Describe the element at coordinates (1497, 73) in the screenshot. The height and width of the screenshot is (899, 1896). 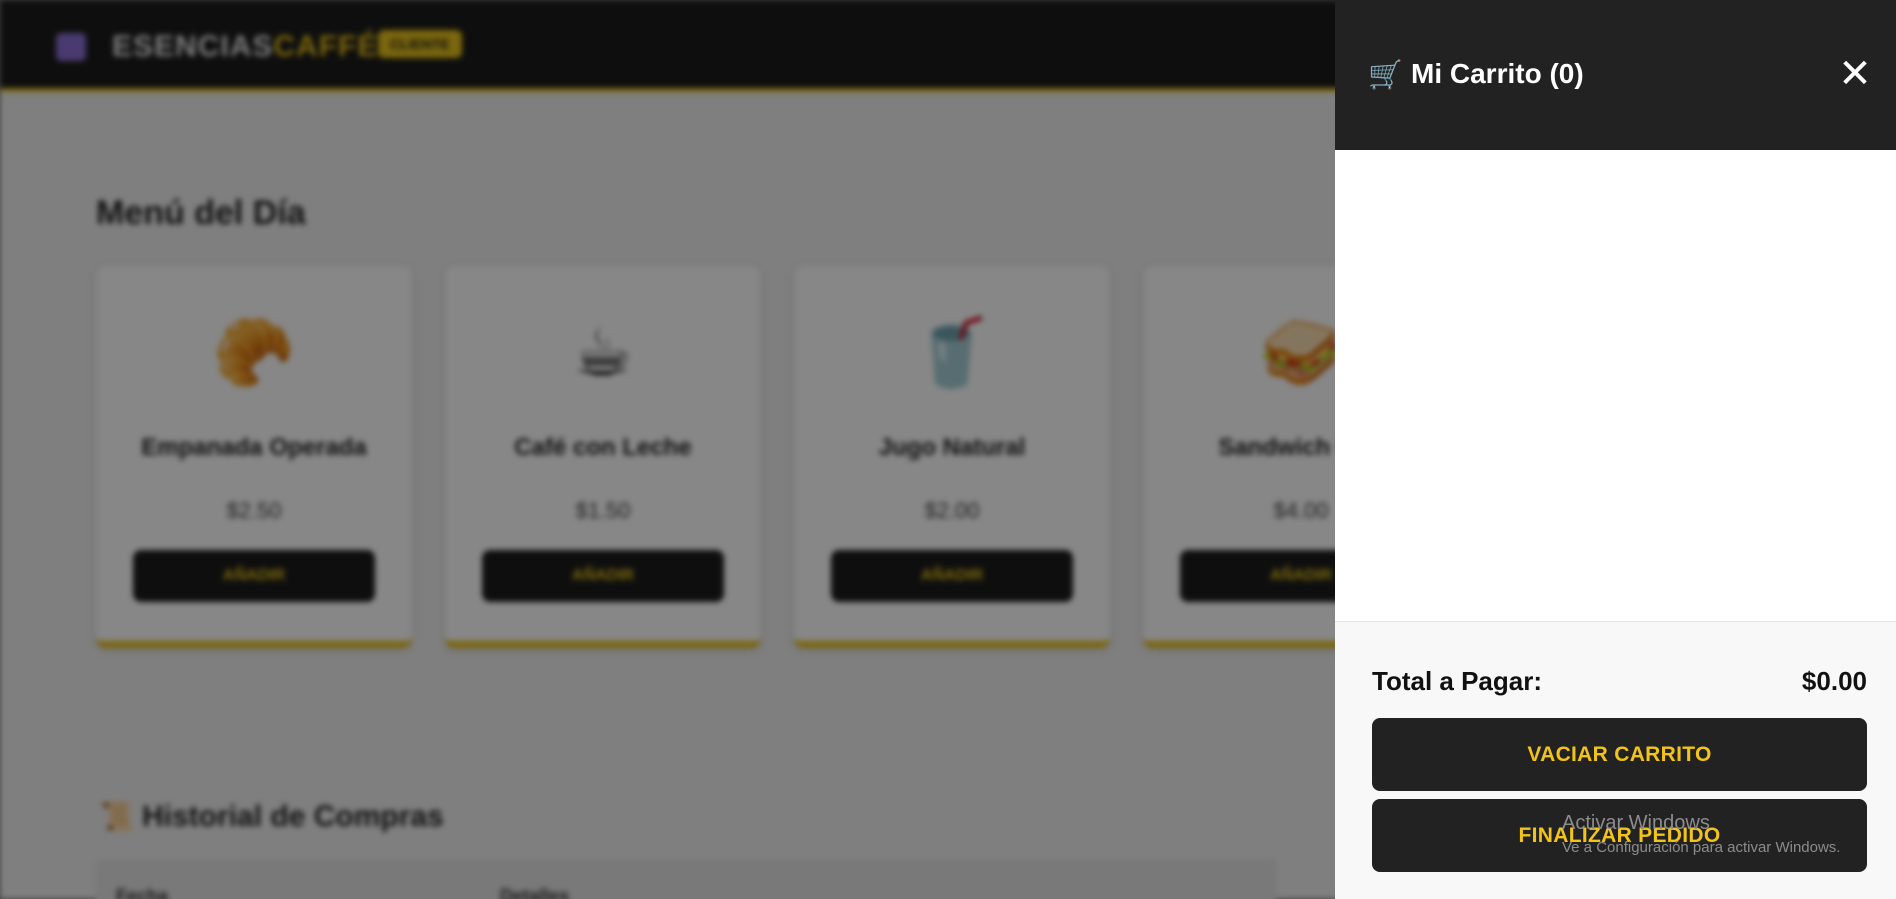
I see `cart-title: Mi Carrito (0)` at that location.